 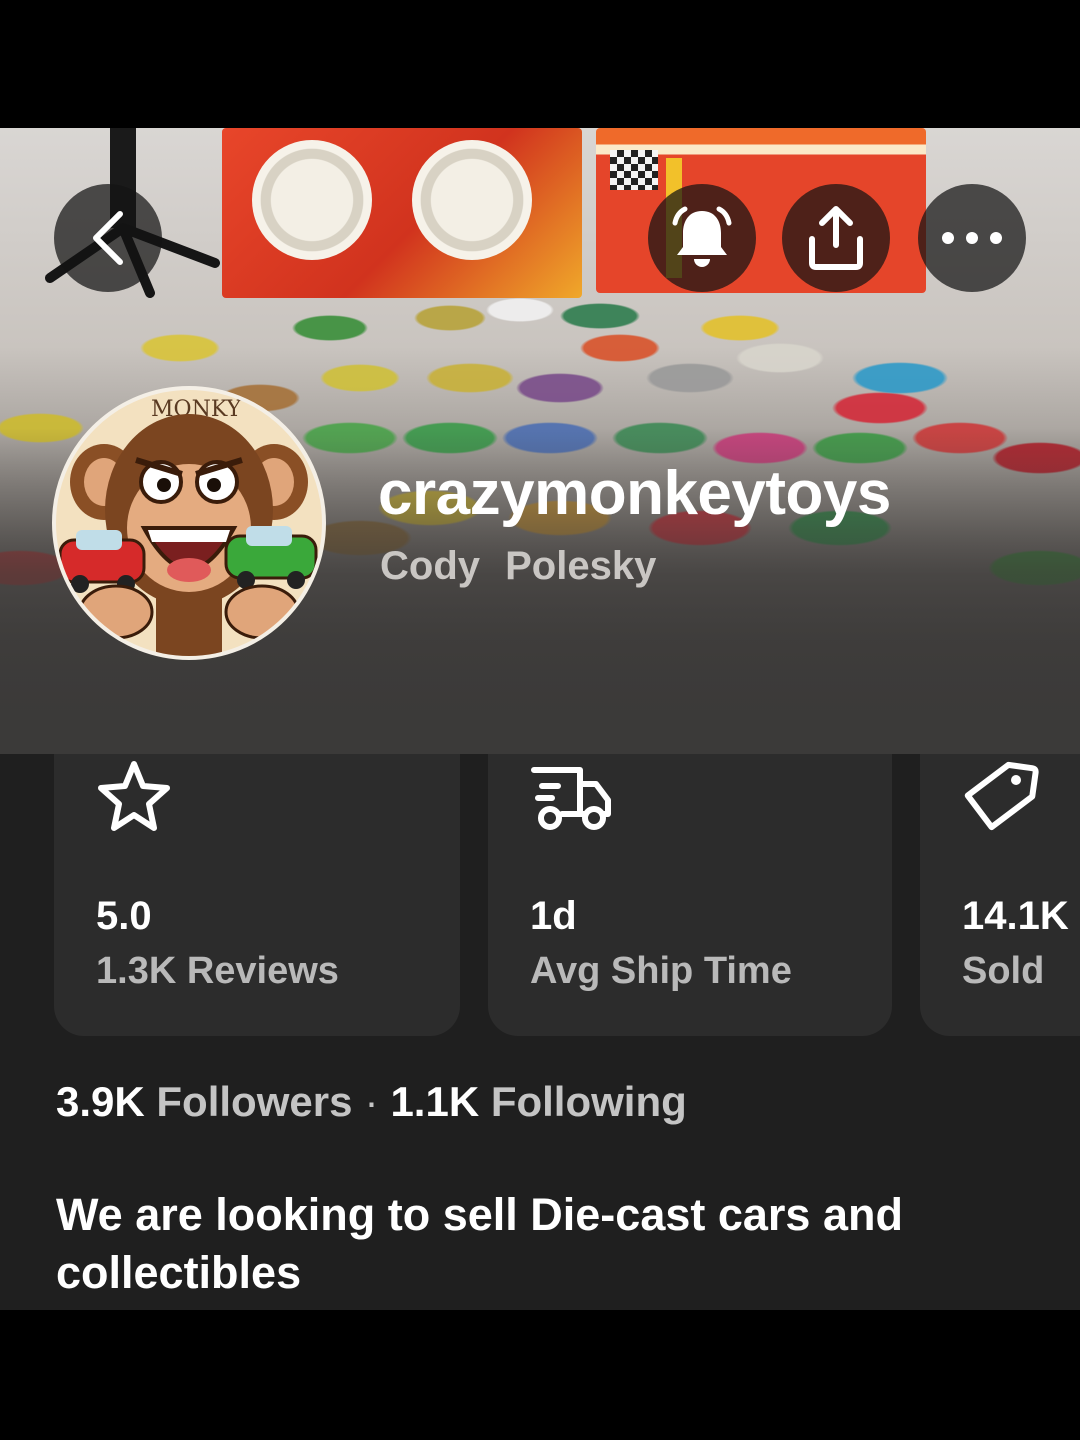 I want to click on truck-icon, so click(x=571, y=798).